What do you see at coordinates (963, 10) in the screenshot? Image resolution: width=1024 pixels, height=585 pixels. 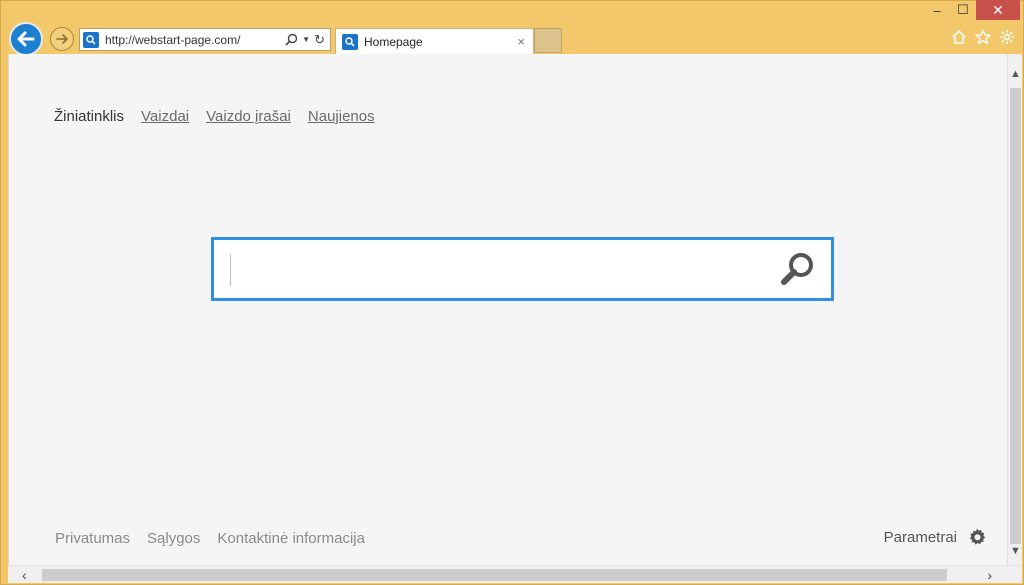 I see `maximize-button: ☐` at bounding box center [963, 10].